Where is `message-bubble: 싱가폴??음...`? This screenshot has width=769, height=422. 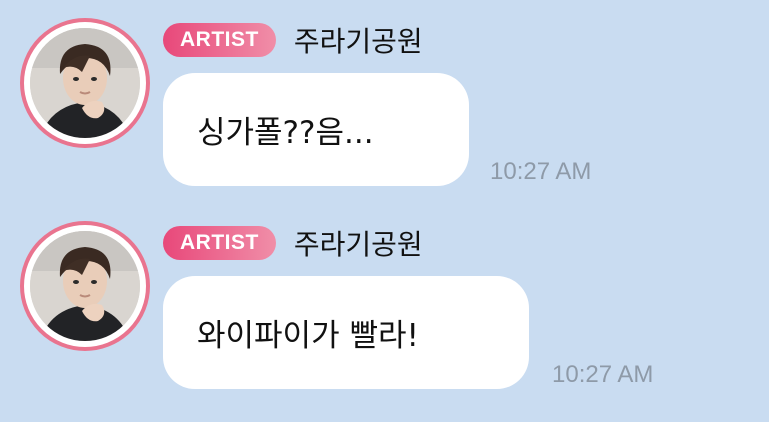
message-bubble: 싱가폴??음... is located at coordinates (316, 129).